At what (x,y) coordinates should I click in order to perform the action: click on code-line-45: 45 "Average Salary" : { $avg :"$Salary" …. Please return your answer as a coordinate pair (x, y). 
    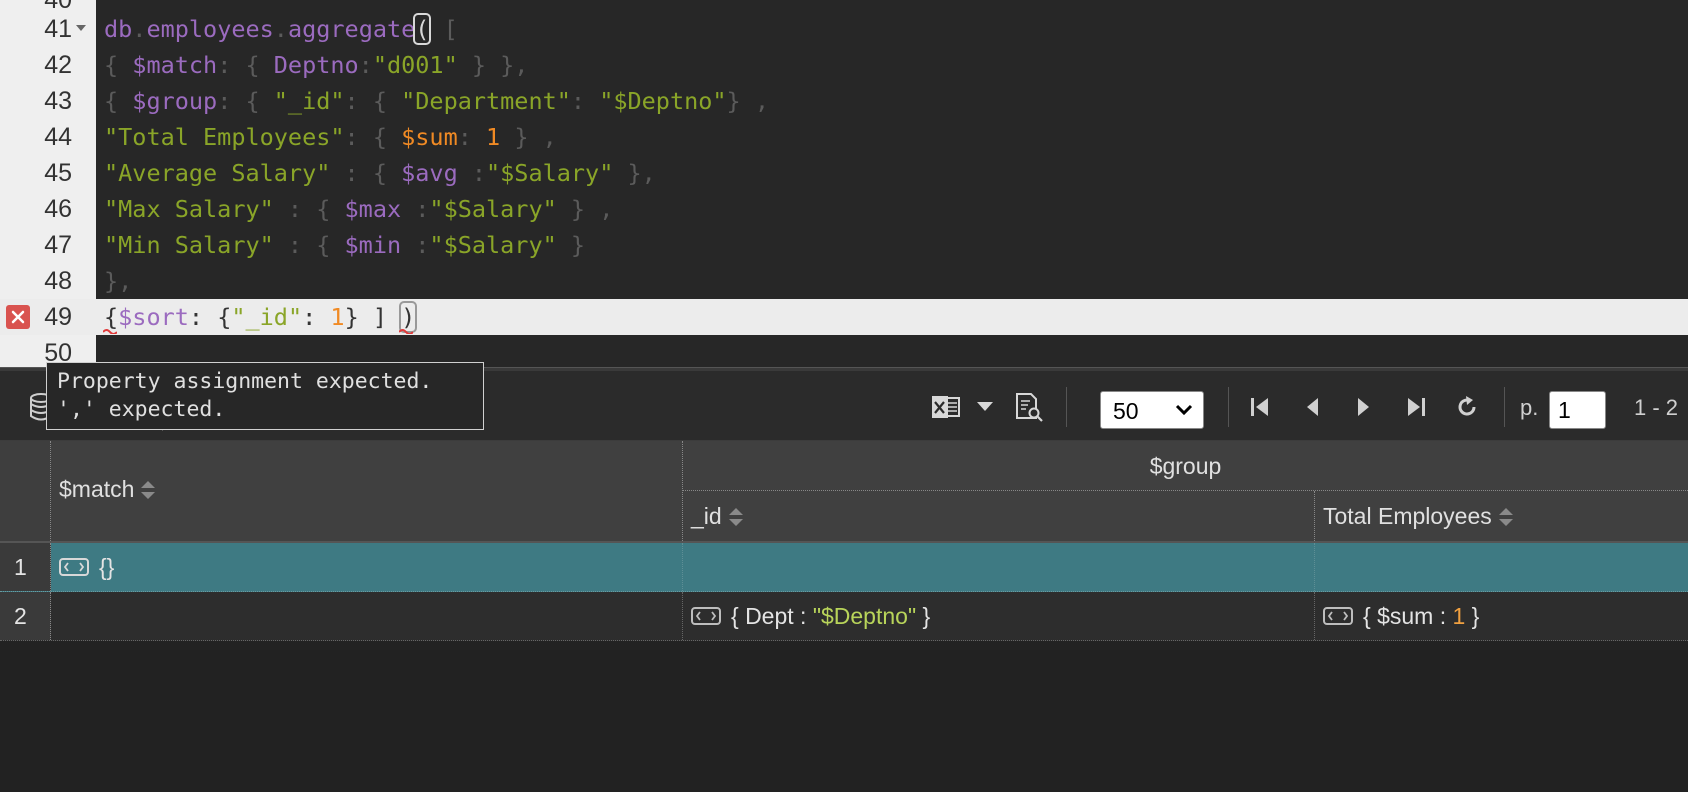
    Looking at the image, I should click on (844, 173).